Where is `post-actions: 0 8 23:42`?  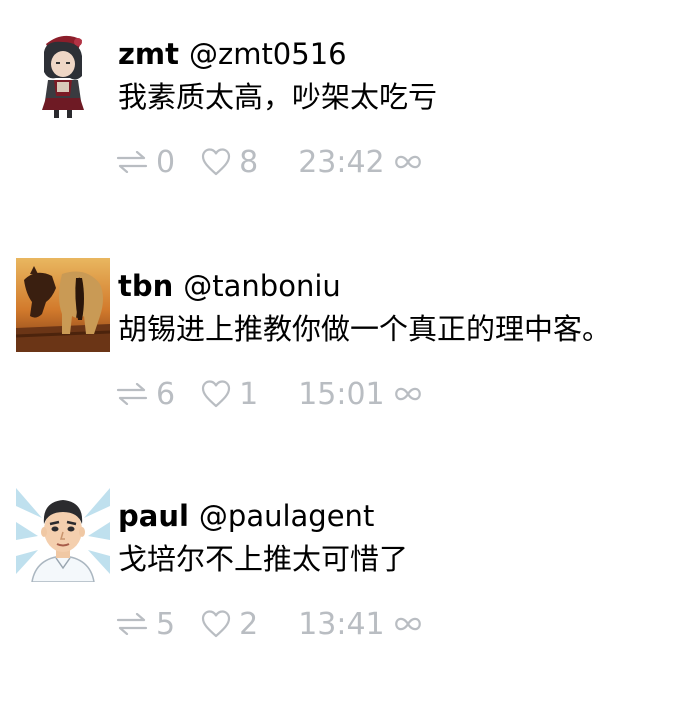 post-actions: 0 8 23:42 is located at coordinates (269, 162).